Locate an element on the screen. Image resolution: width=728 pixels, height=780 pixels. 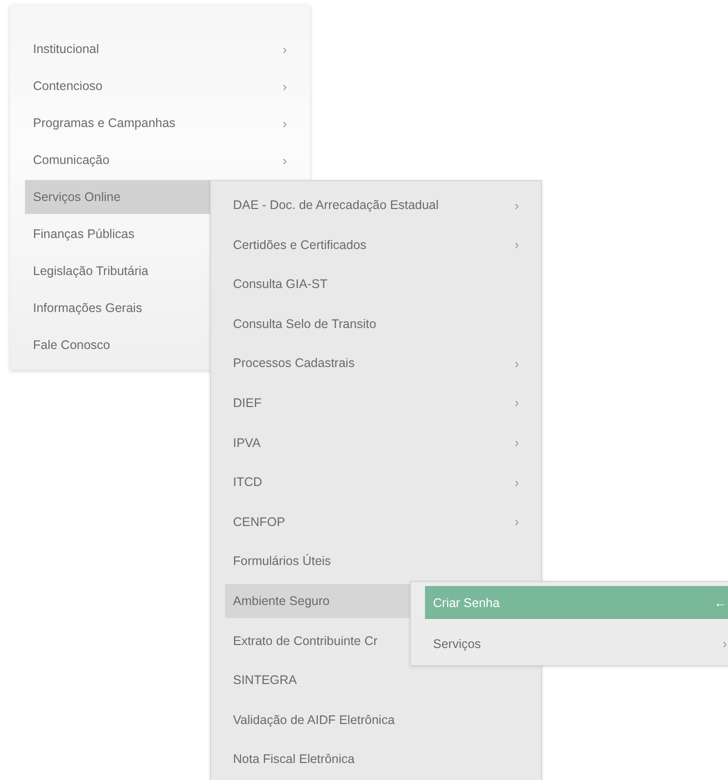
menu-item: Serviços Online is located at coordinates (117, 197).